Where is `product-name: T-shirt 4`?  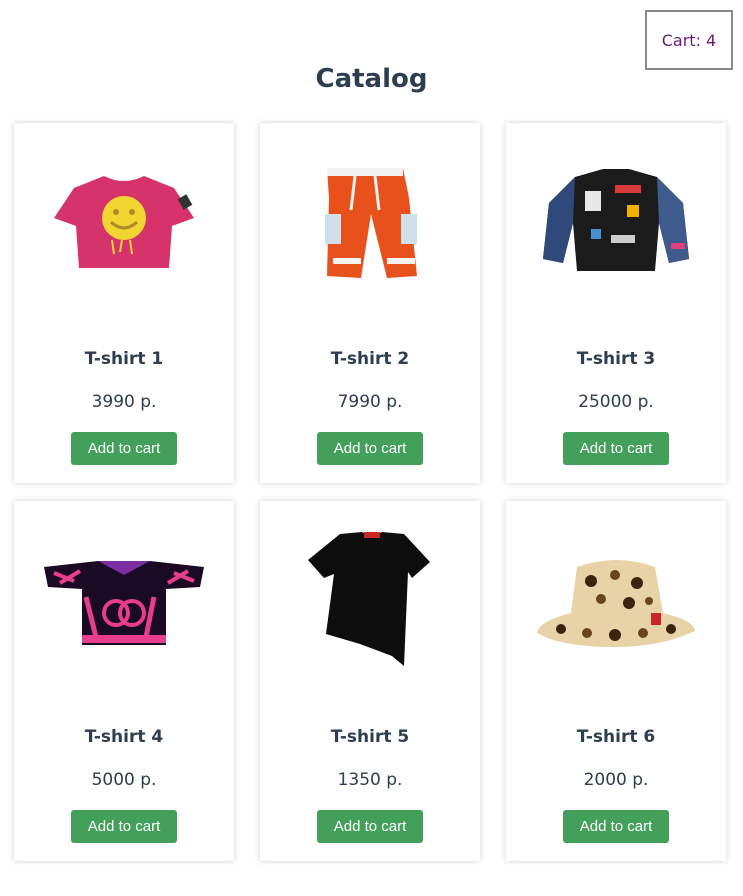
product-name: T-shirt 4 is located at coordinates (124, 737).